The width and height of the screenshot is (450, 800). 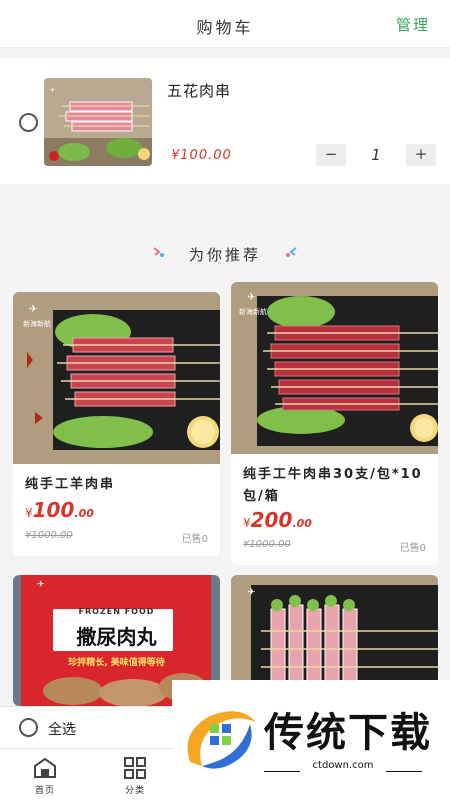 What do you see at coordinates (225, 27) in the screenshot?
I see `page-title: 购物车` at bounding box center [225, 27].